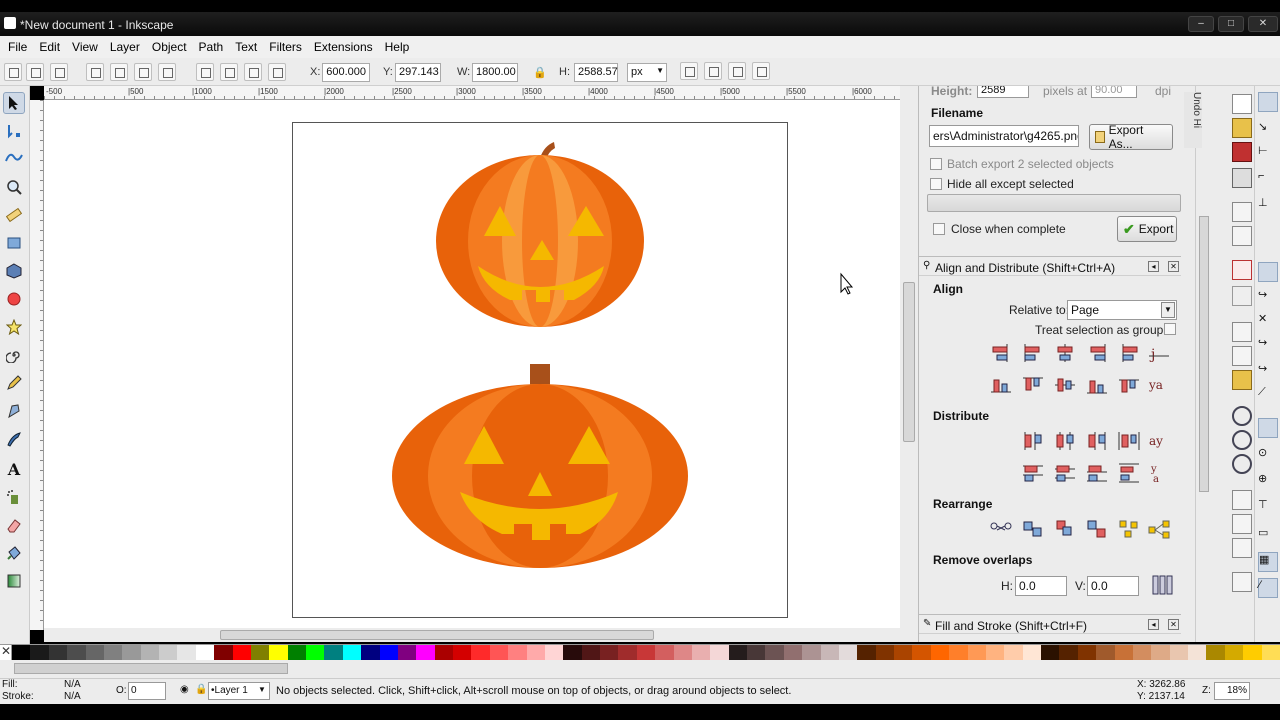 The width and height of the screenshot is (1280, 720). Describe the element at coordinates (1268, 272) in the screenshot. I see `snap-nodes-icon` at that location.